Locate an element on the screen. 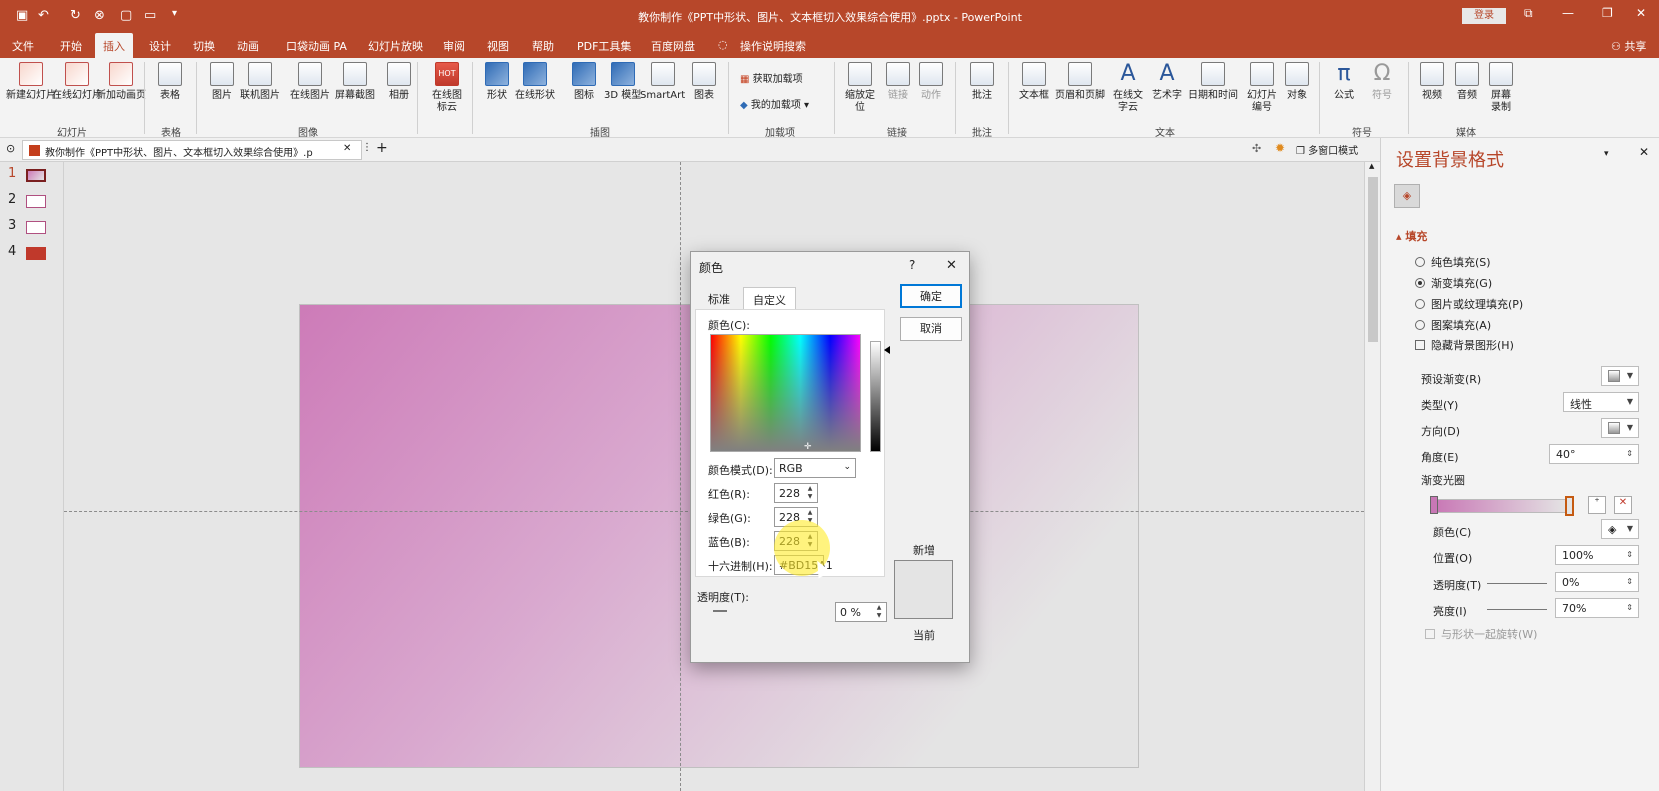 This screenshot has width=1659, height=791. tab-help: 帮助 is located at coordinates (543, 46).